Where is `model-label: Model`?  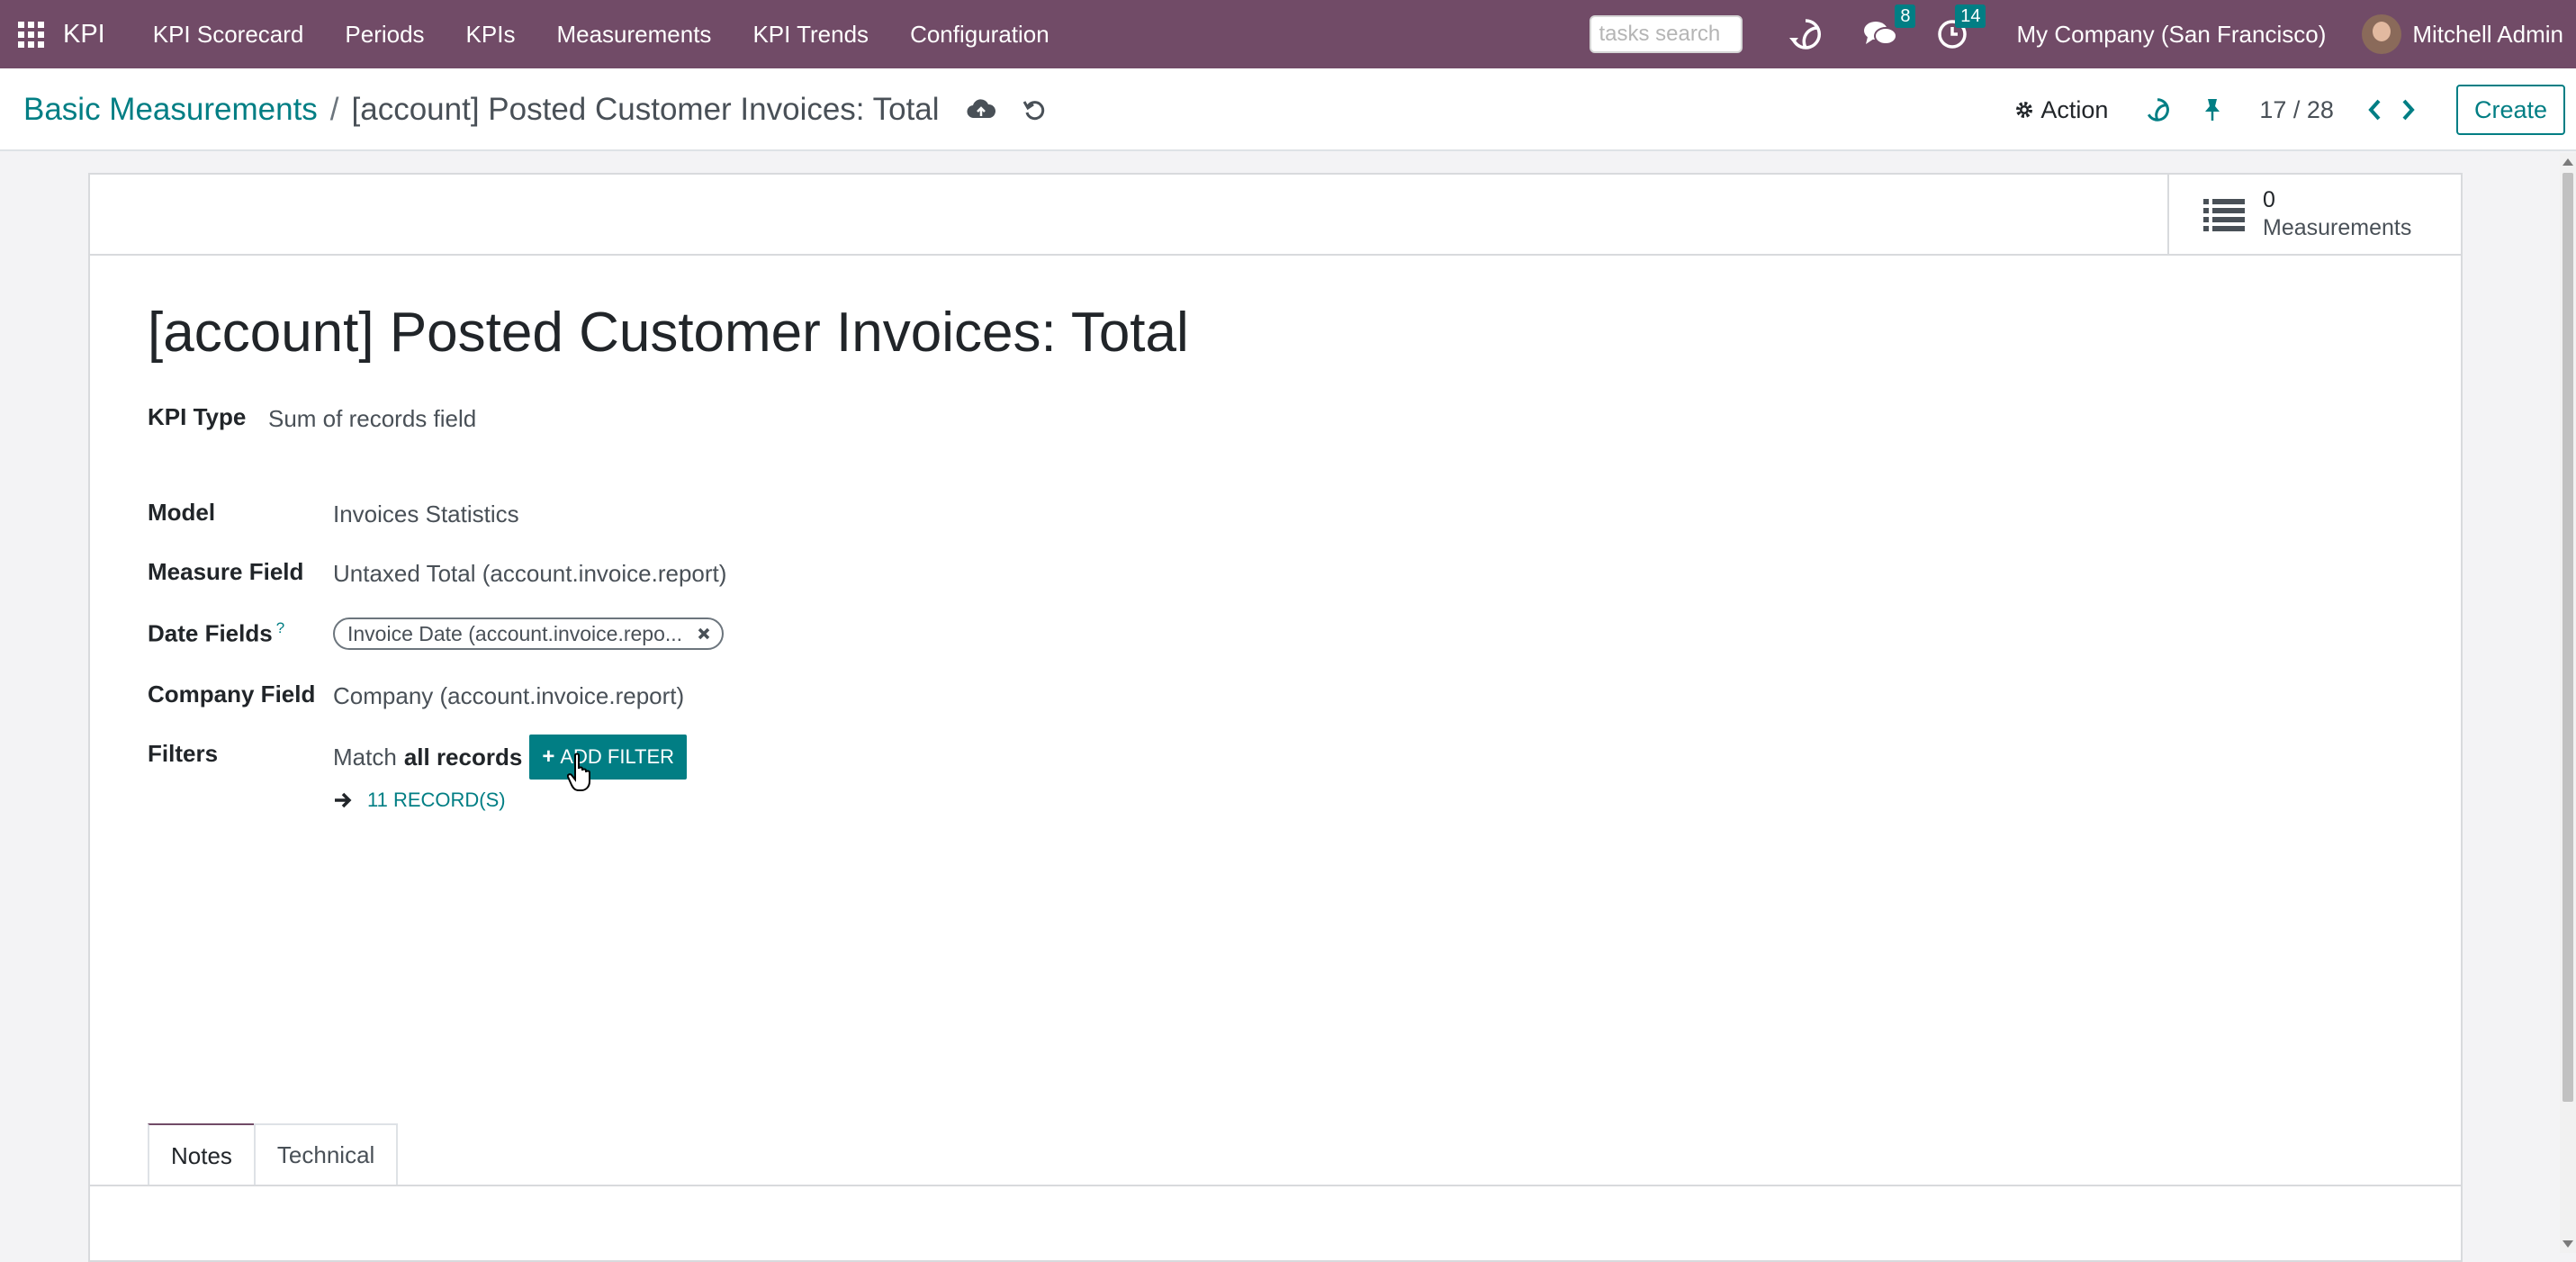
model-label: Model is located at coordinates (182, 512).